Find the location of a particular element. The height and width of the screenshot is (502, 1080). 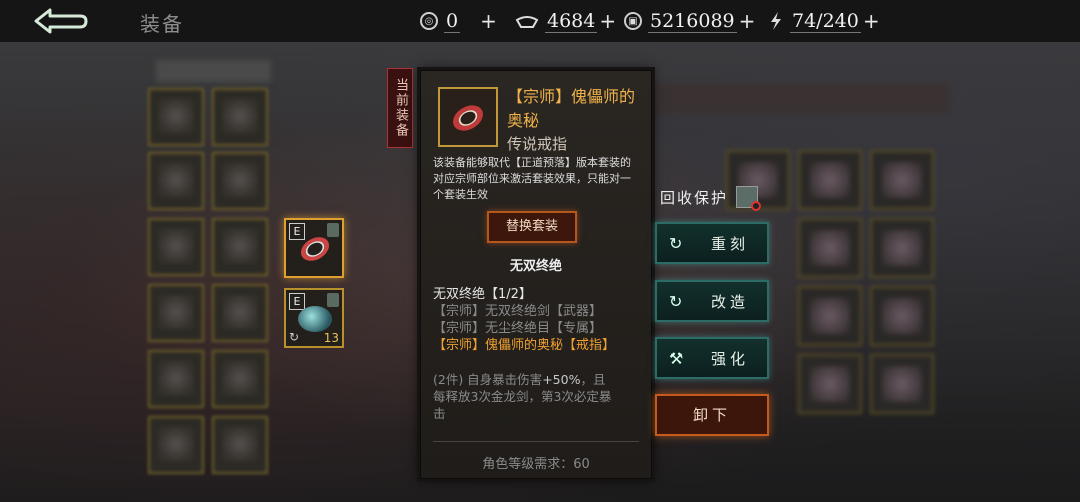

recast-label: 重刻 is located at coordinates (730, 243).